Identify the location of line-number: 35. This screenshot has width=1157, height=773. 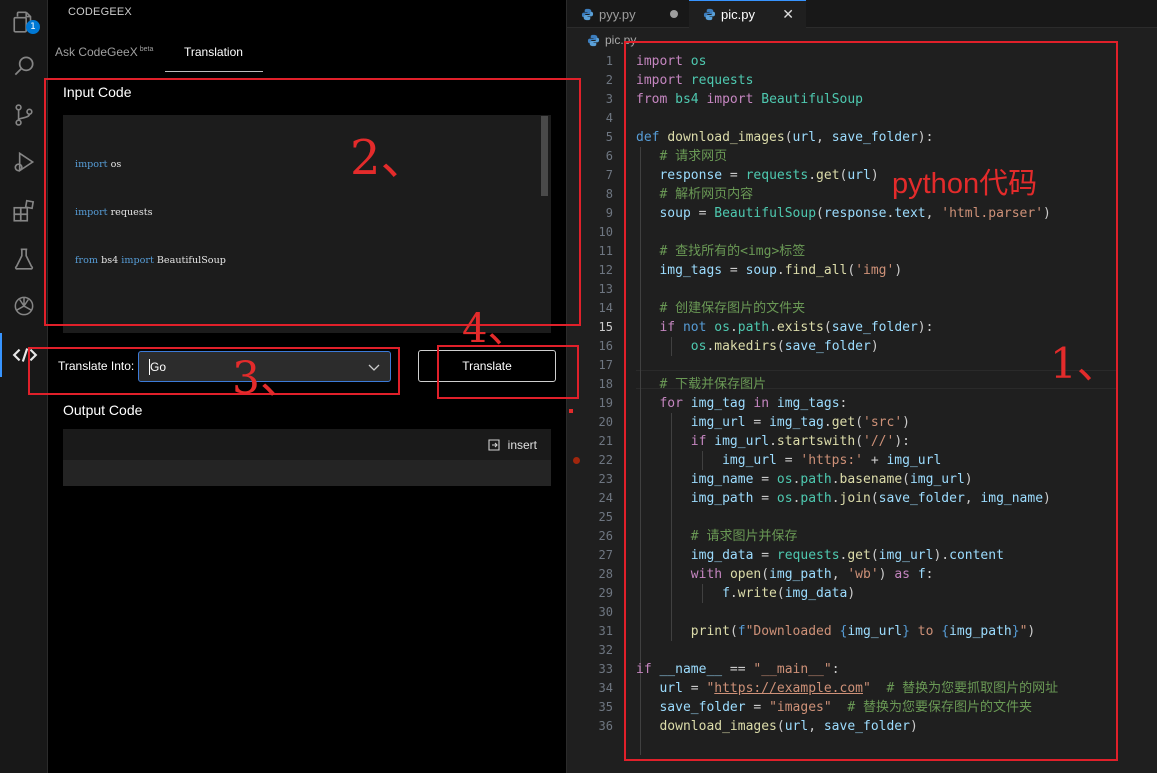
(590, 707).